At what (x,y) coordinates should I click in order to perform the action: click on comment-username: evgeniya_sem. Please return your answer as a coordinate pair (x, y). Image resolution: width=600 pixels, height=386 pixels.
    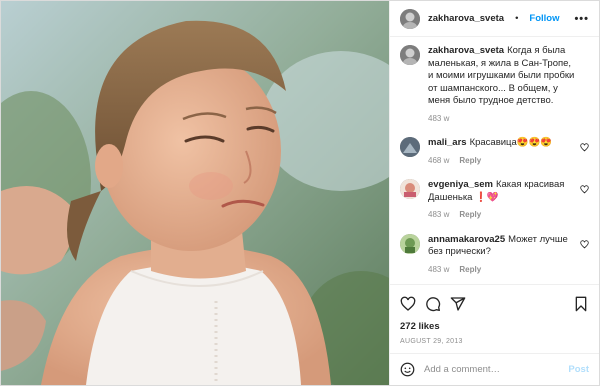
    Looking at the image, I should click on (460, 184).